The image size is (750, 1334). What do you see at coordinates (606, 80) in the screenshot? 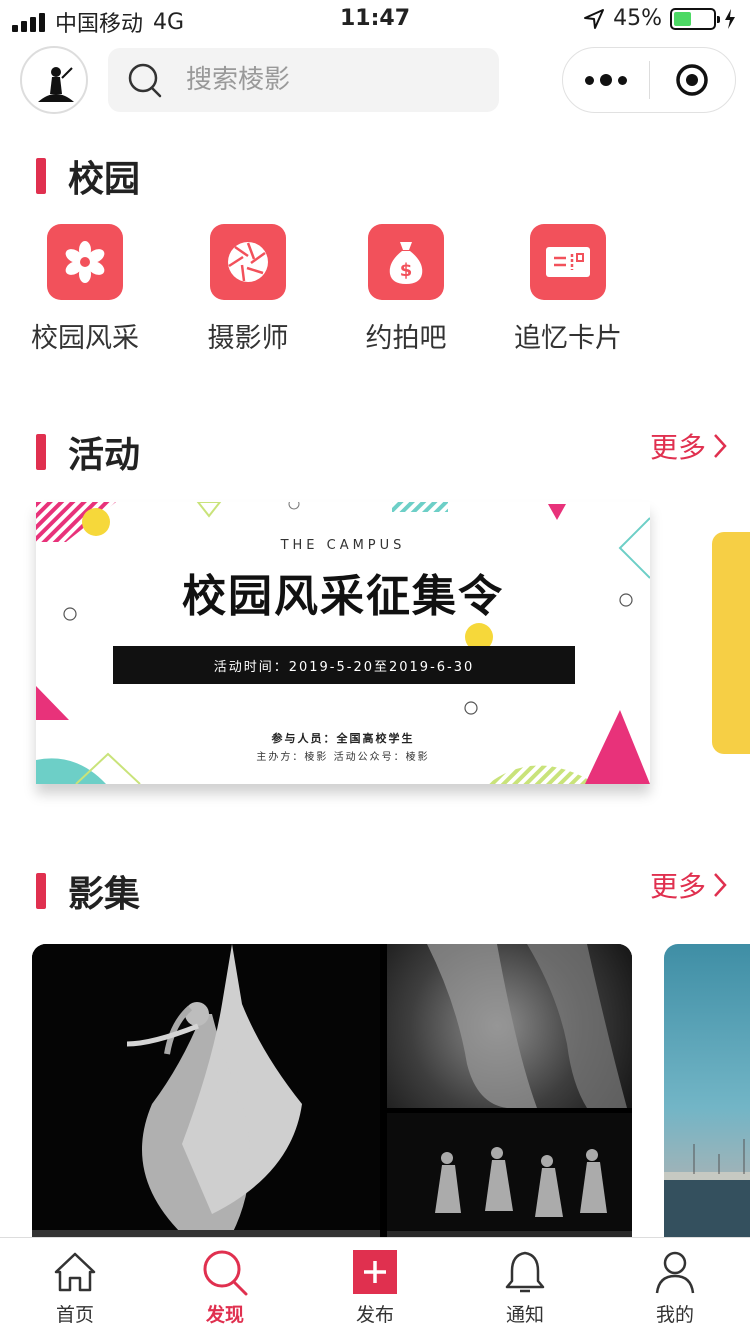
I see `more-options-button` at bounding box center [606, 80].